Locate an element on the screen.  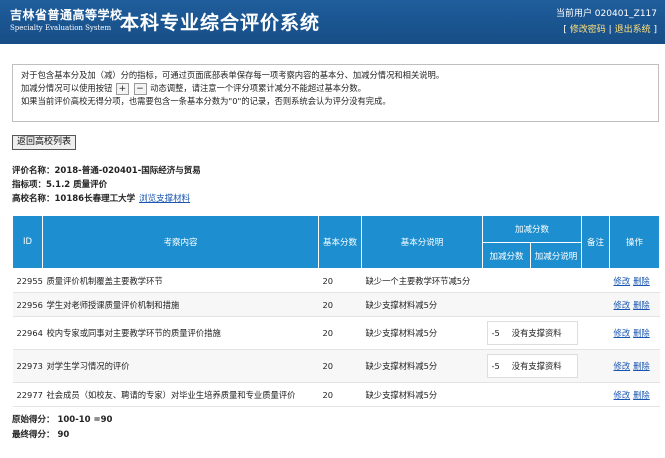
evaluation-name-label: 评价名称： is located at coordinates (33, 171).